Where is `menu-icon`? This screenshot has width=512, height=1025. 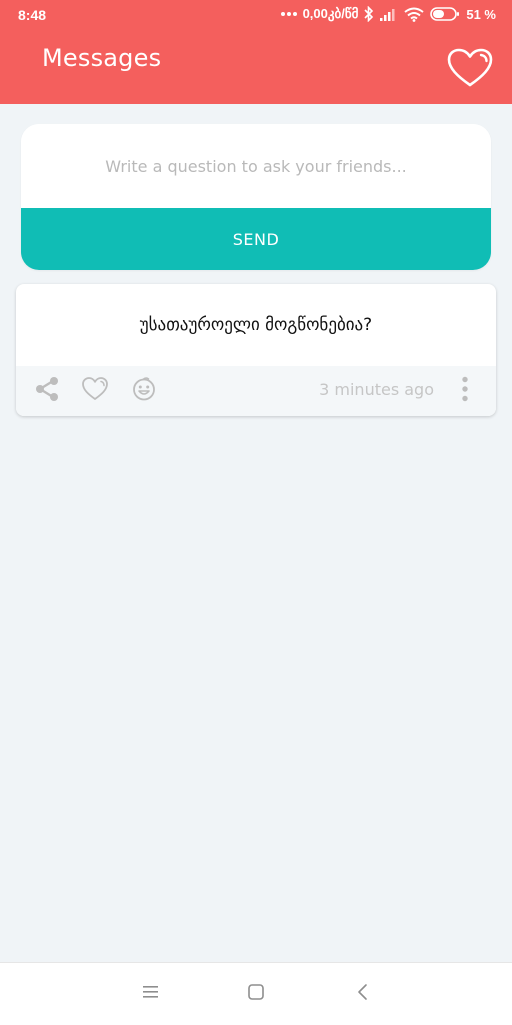 menu-icon is located at coordinates (151, 994).